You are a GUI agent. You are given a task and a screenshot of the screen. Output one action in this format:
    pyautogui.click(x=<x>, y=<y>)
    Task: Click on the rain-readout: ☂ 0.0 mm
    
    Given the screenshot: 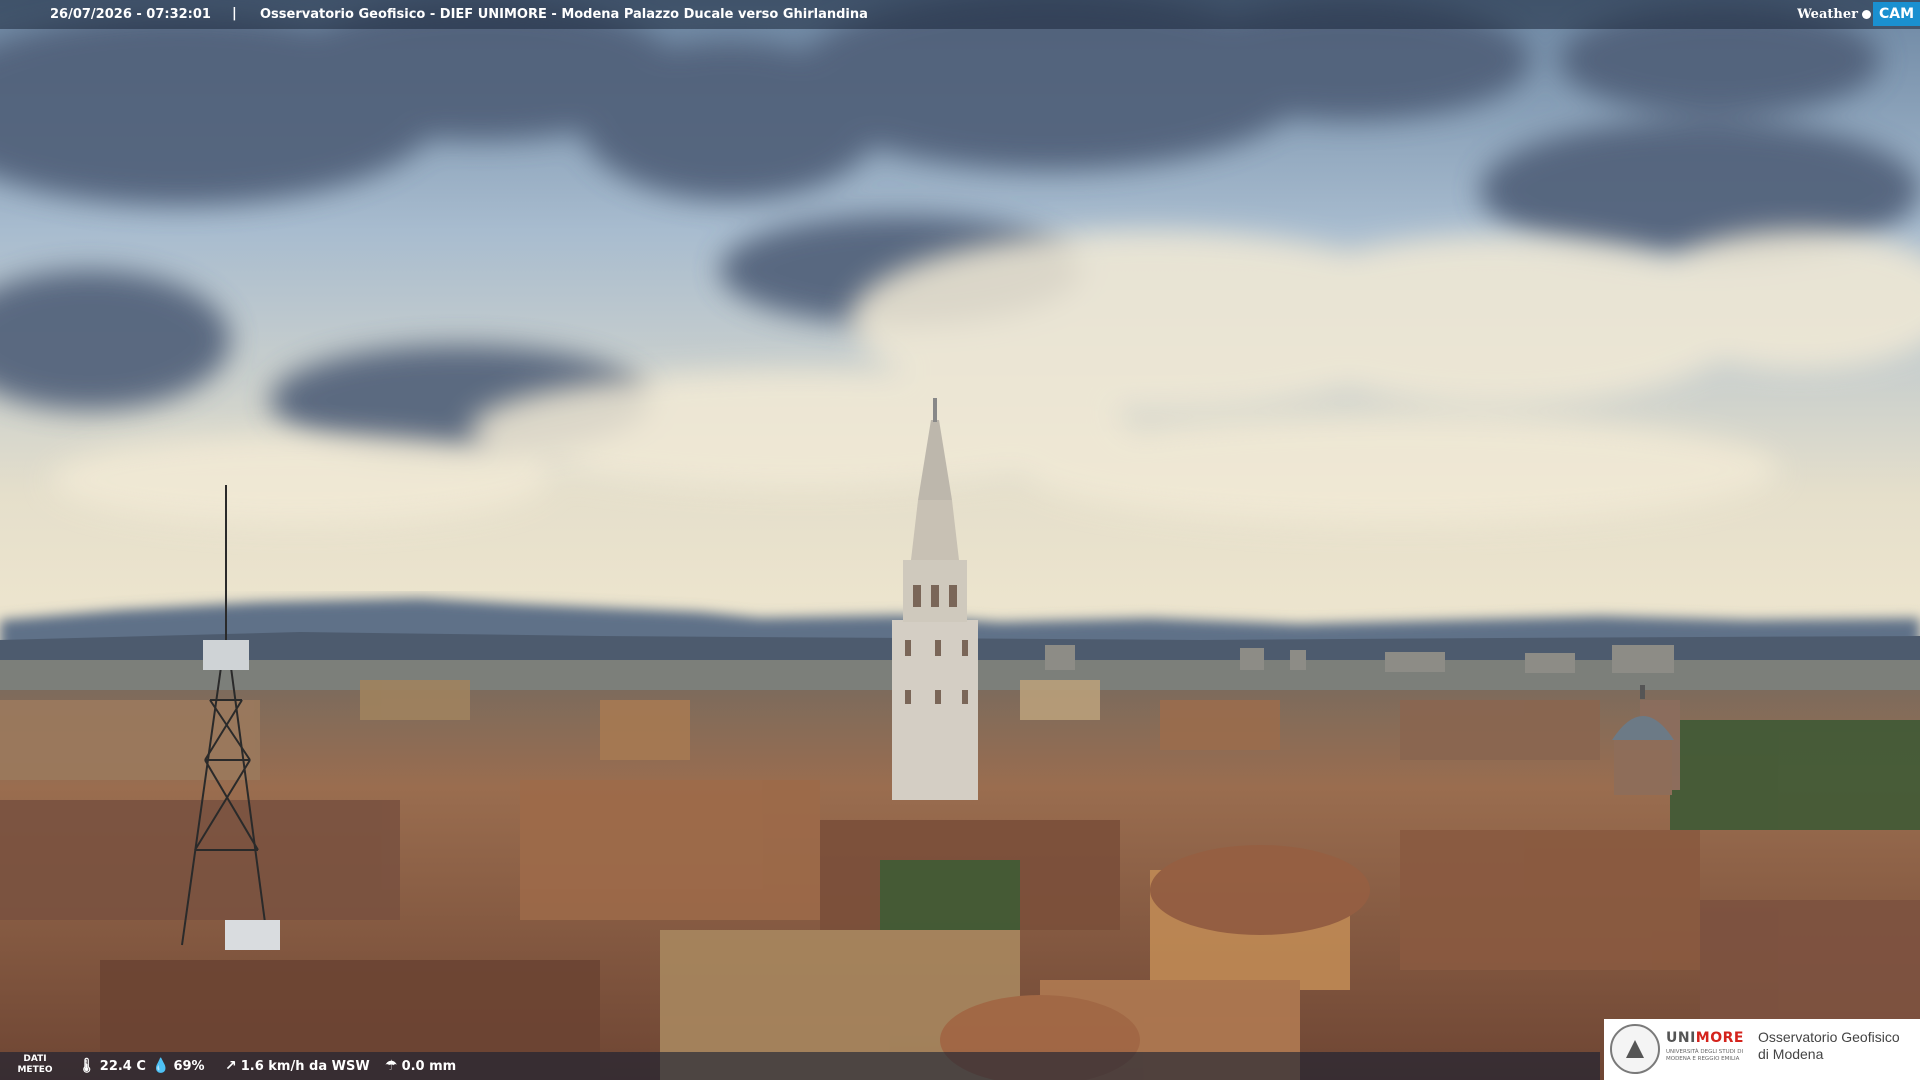 What is the action you would take?
    pyautogui.click(x=420, y=1066)
    